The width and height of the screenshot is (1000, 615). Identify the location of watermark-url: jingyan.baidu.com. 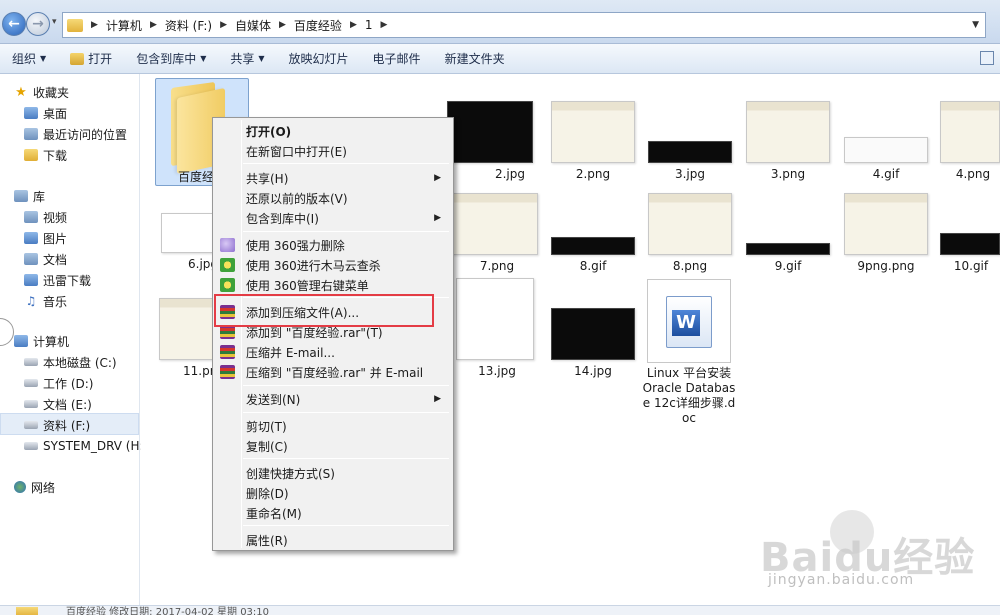
(841, 580).